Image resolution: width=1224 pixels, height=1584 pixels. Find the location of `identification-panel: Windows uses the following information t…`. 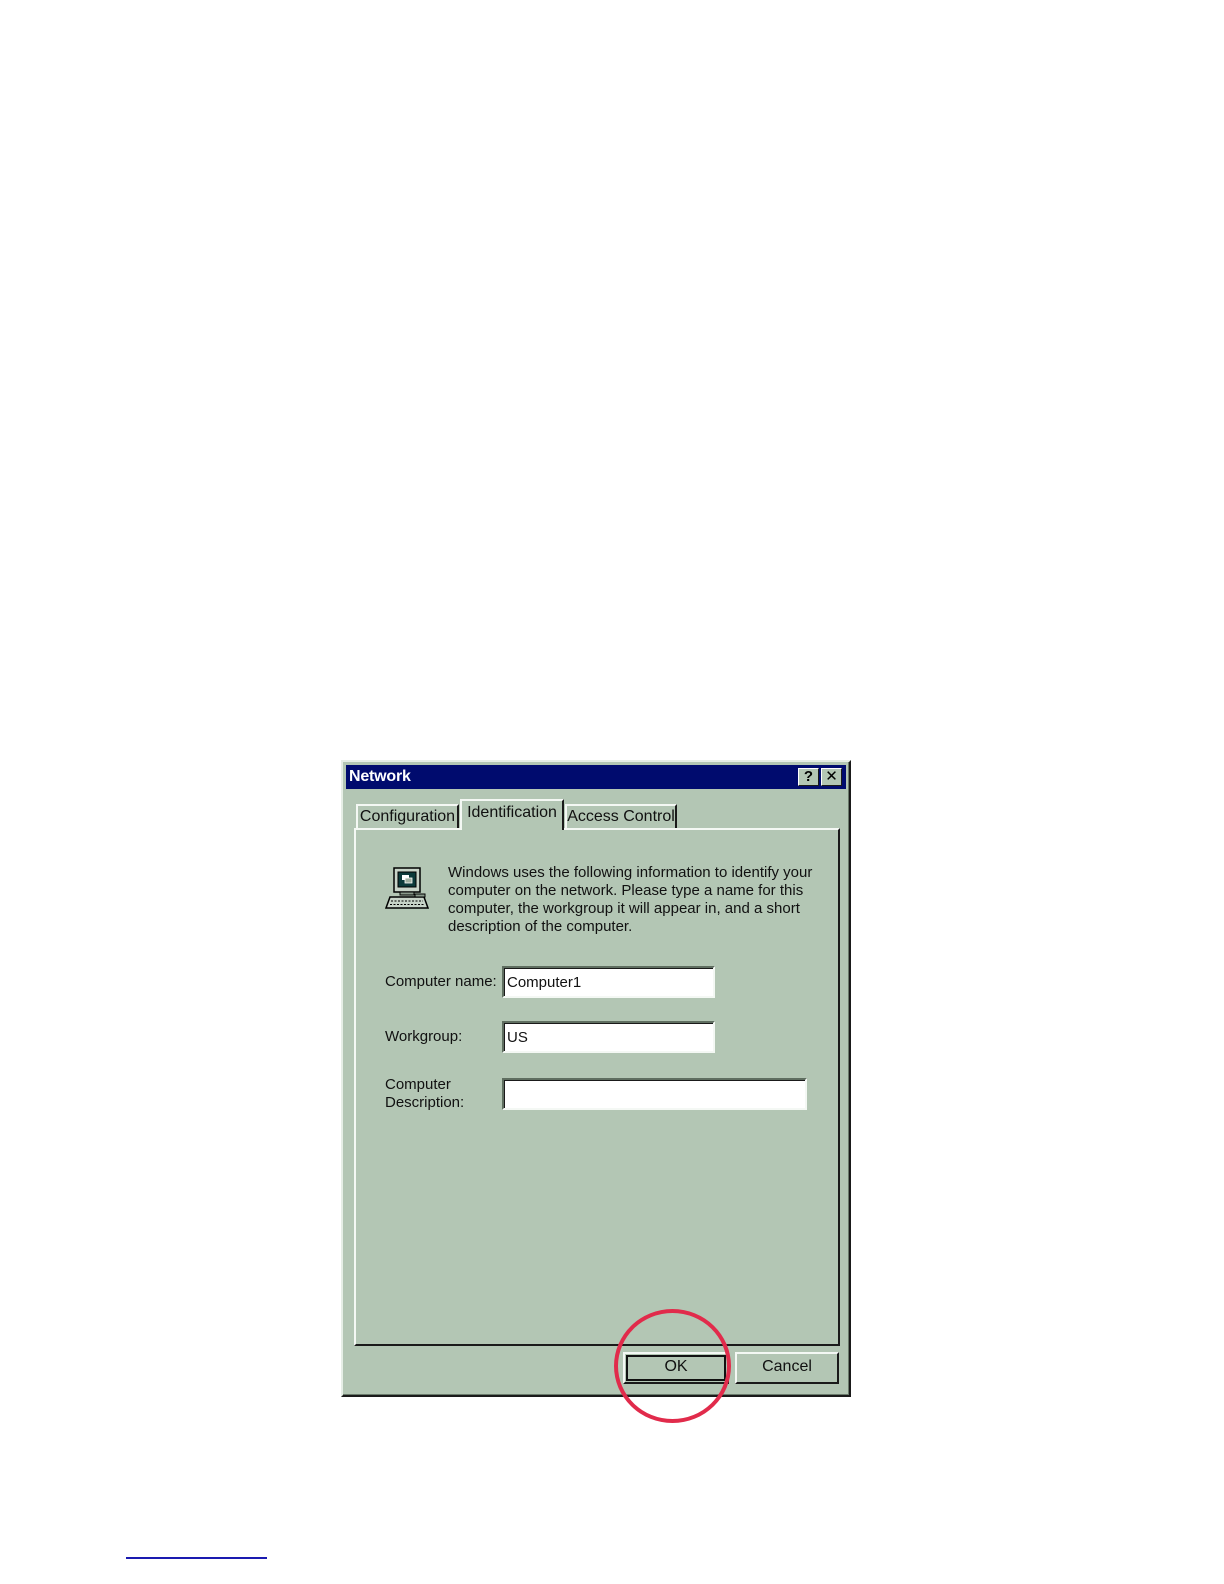

identification-panel: Windows uses the following information t… is located at coordinates (597, 1087).